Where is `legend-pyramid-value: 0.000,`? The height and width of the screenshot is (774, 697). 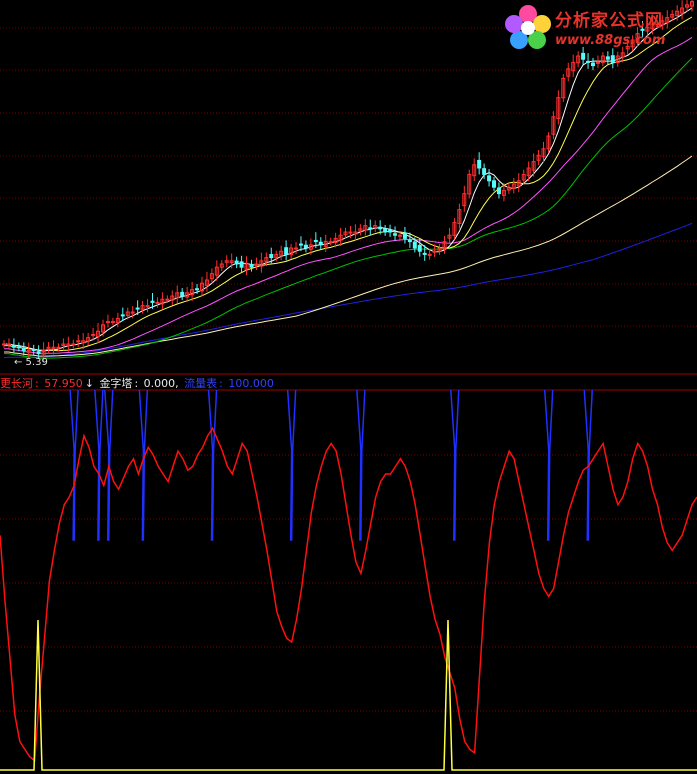 legend-pyramid-value: 0.000, is located at coordinates (161, 383).